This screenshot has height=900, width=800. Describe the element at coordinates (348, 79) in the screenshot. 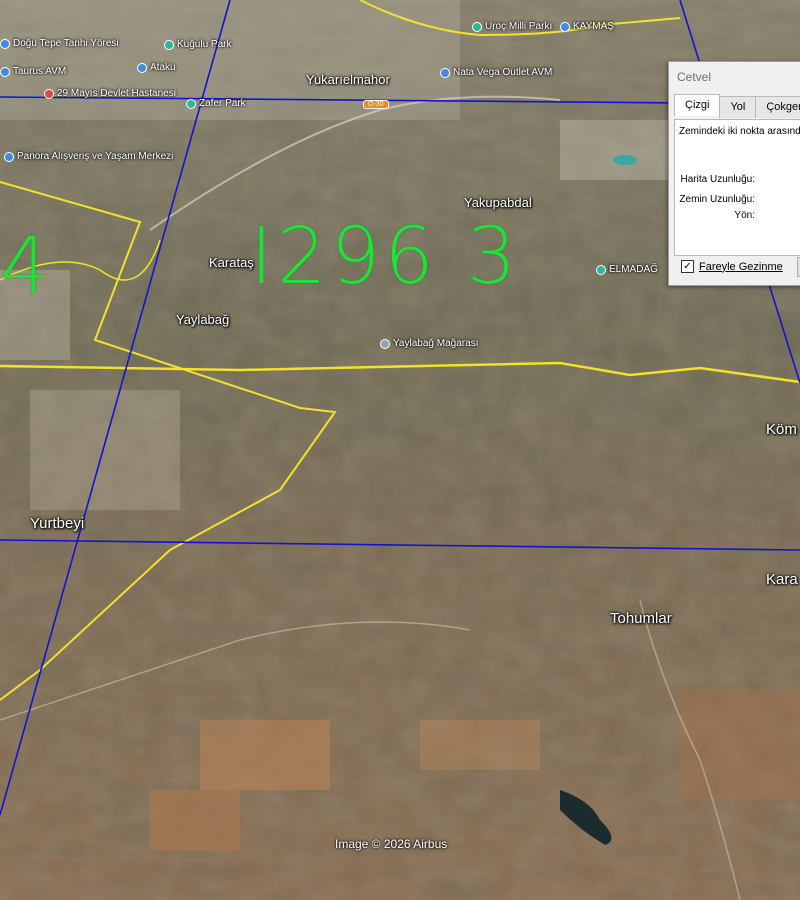

I see `place-label-yukarielmahor: Yukarıelmahor` at that location.